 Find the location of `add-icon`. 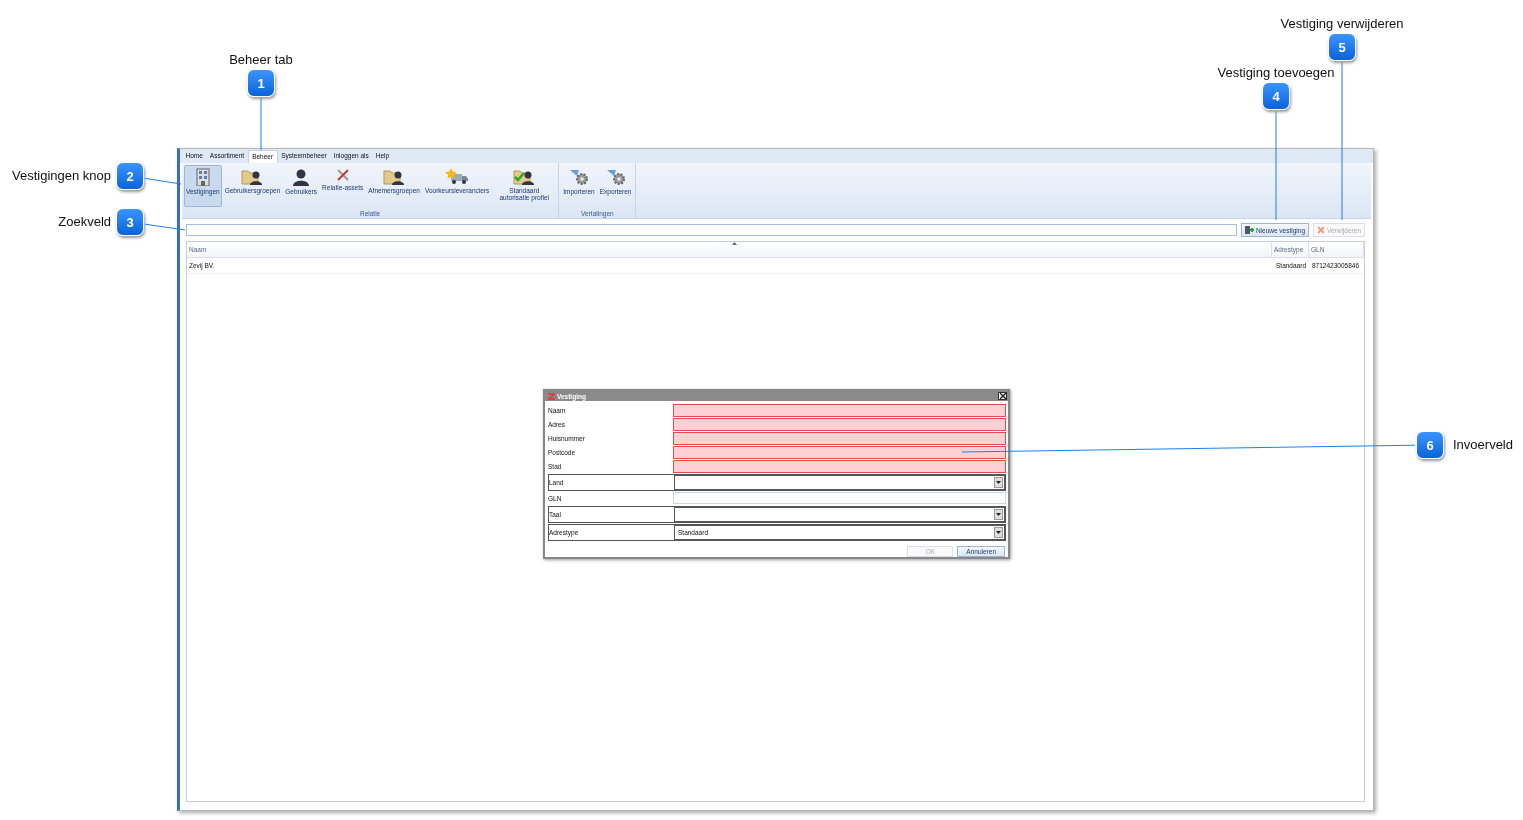

add-icon is located at coordinates (1249, 230).